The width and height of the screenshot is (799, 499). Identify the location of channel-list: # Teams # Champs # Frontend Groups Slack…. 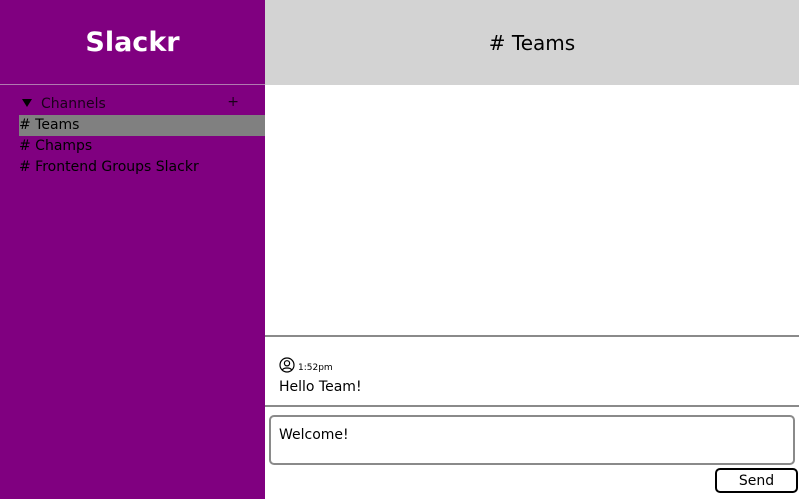
(142, 146).